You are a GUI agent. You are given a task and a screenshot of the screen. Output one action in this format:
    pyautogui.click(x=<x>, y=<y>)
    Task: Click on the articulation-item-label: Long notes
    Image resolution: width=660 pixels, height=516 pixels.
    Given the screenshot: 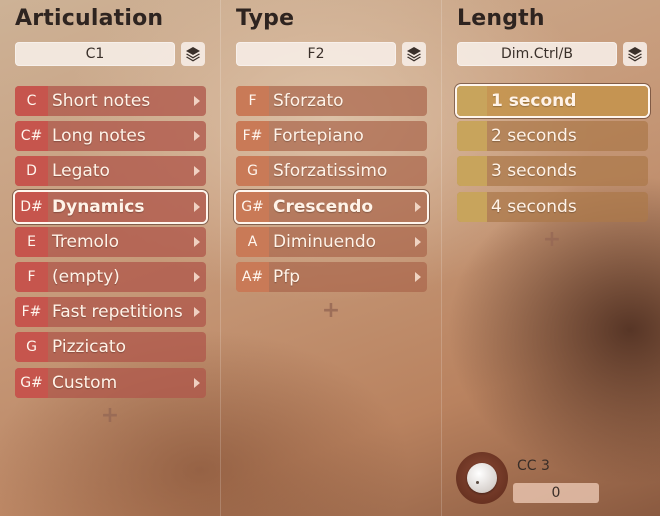 What is the action you would take?
    pyautogui.click(x=99, y=136)
    